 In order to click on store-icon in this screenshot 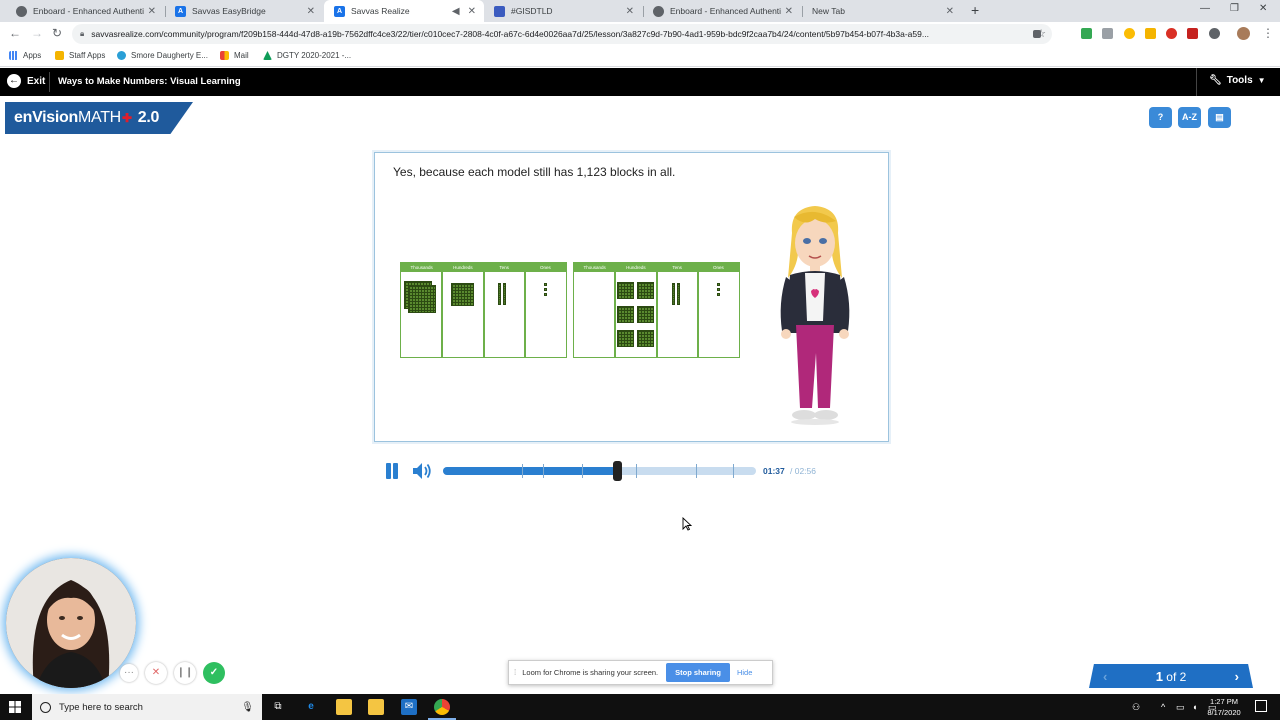, I will do `click(376, 707)`.